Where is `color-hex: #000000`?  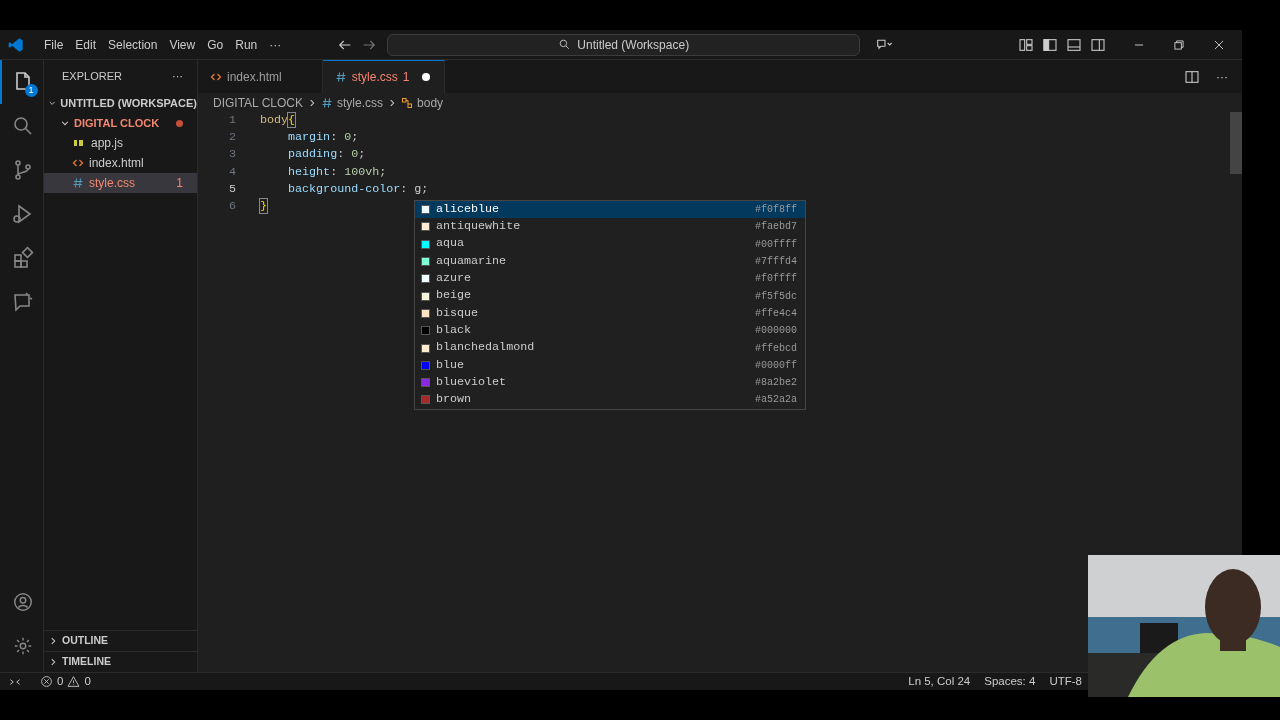 color-hex: #000000 is located at coordinates (776, 331).